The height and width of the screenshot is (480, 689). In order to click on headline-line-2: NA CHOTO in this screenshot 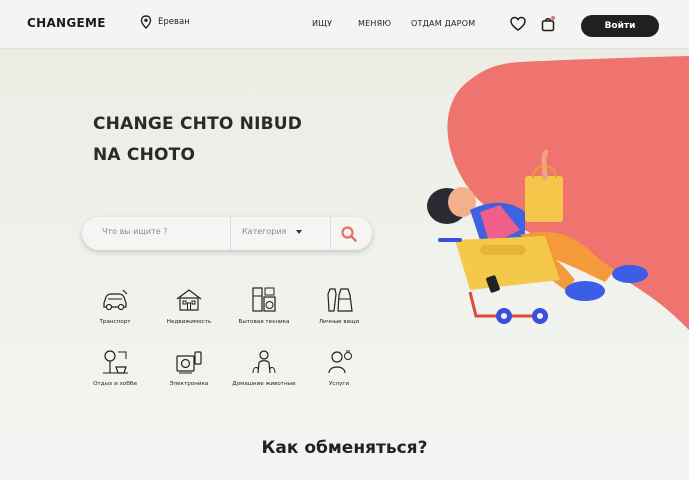, I will do `click(144, 155)`.